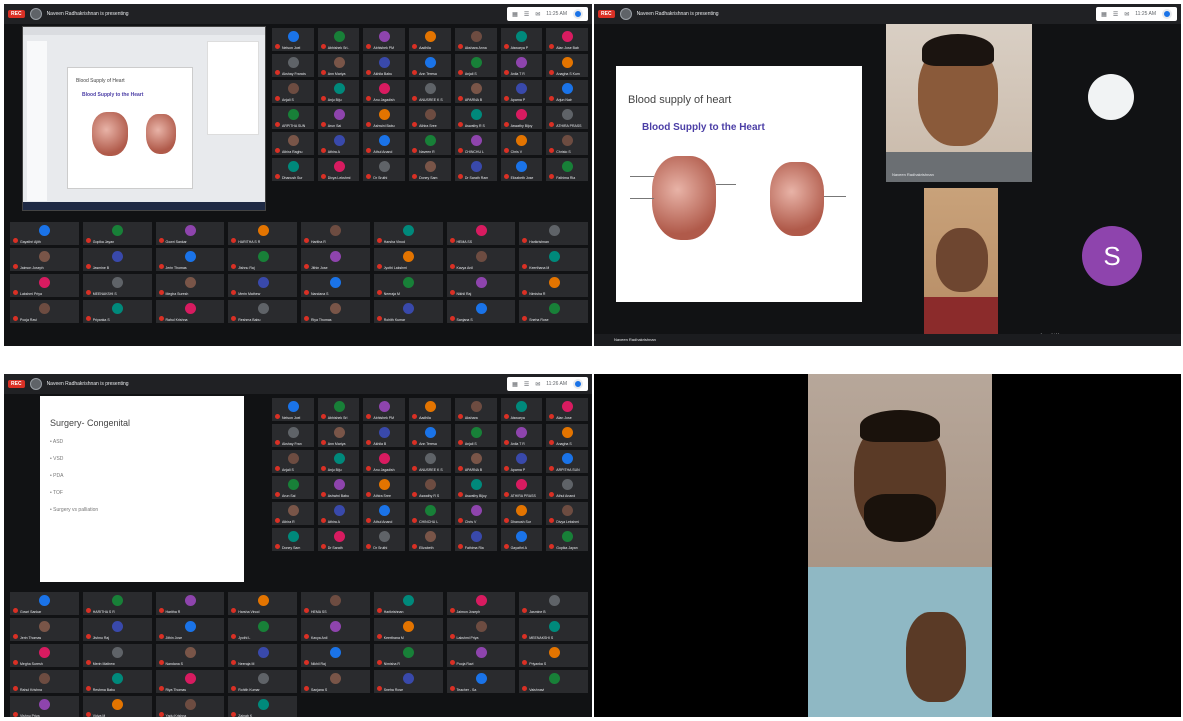 This screenshot has width=1183, height=721. What do you see at coordinates (430, 513) in the screenshot?
I see `participant-tile: CHINCHU L` at bounding box center [430, 513].